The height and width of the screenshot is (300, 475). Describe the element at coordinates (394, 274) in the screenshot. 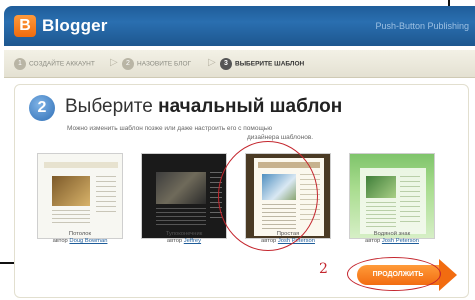

I see `button-annotation-circle` at that location.